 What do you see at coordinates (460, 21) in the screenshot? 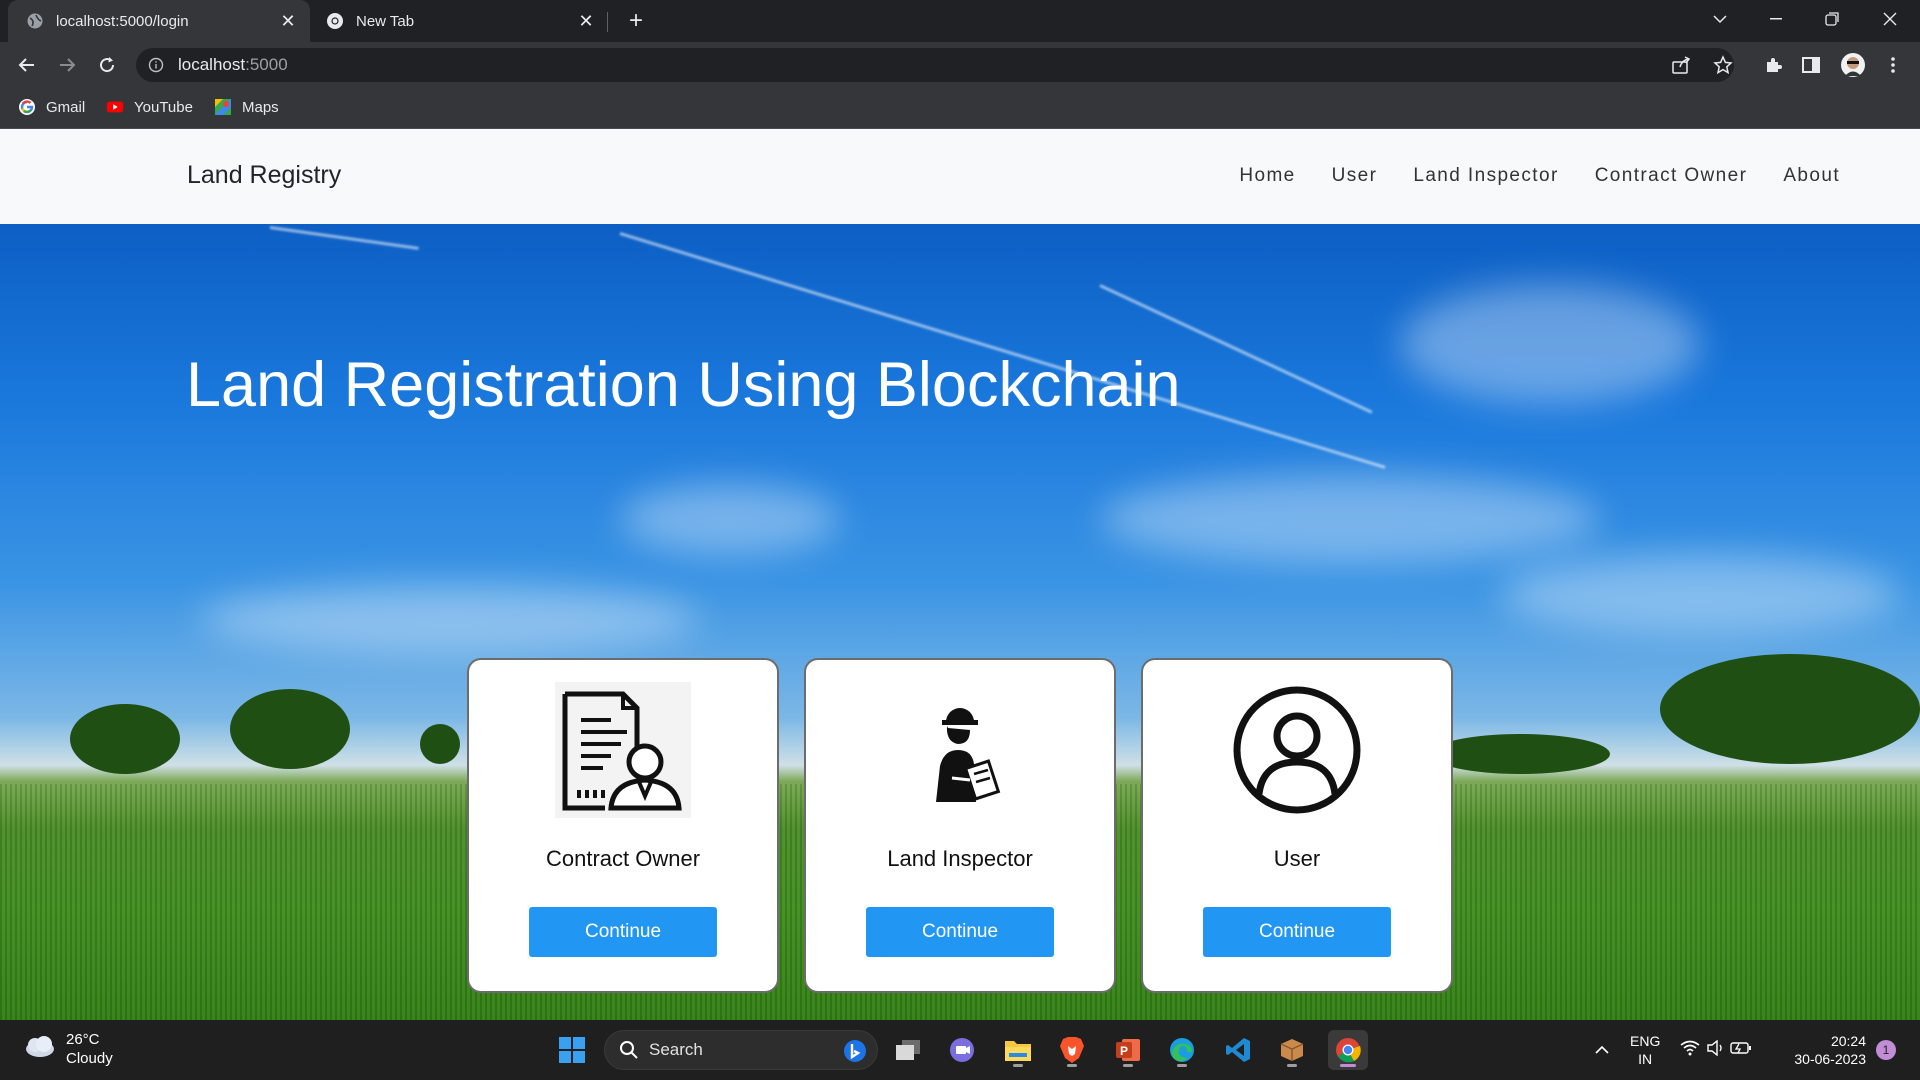
I see `tab-new-tab: New Tab ✕` at bounding box center [460, 21].